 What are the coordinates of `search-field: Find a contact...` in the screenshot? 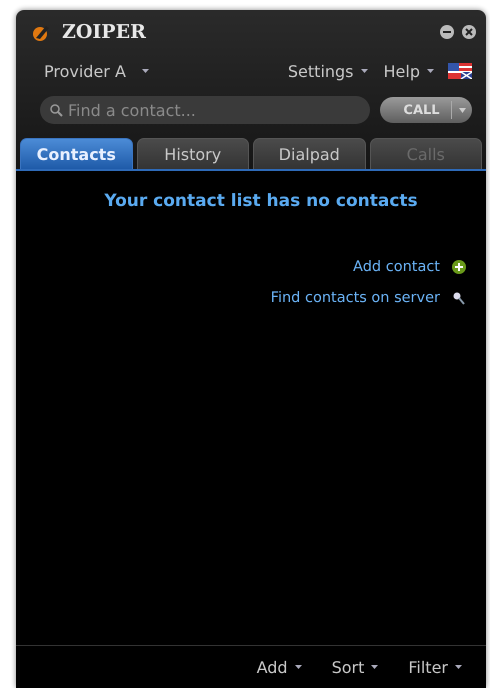 It's located at (205, 110).